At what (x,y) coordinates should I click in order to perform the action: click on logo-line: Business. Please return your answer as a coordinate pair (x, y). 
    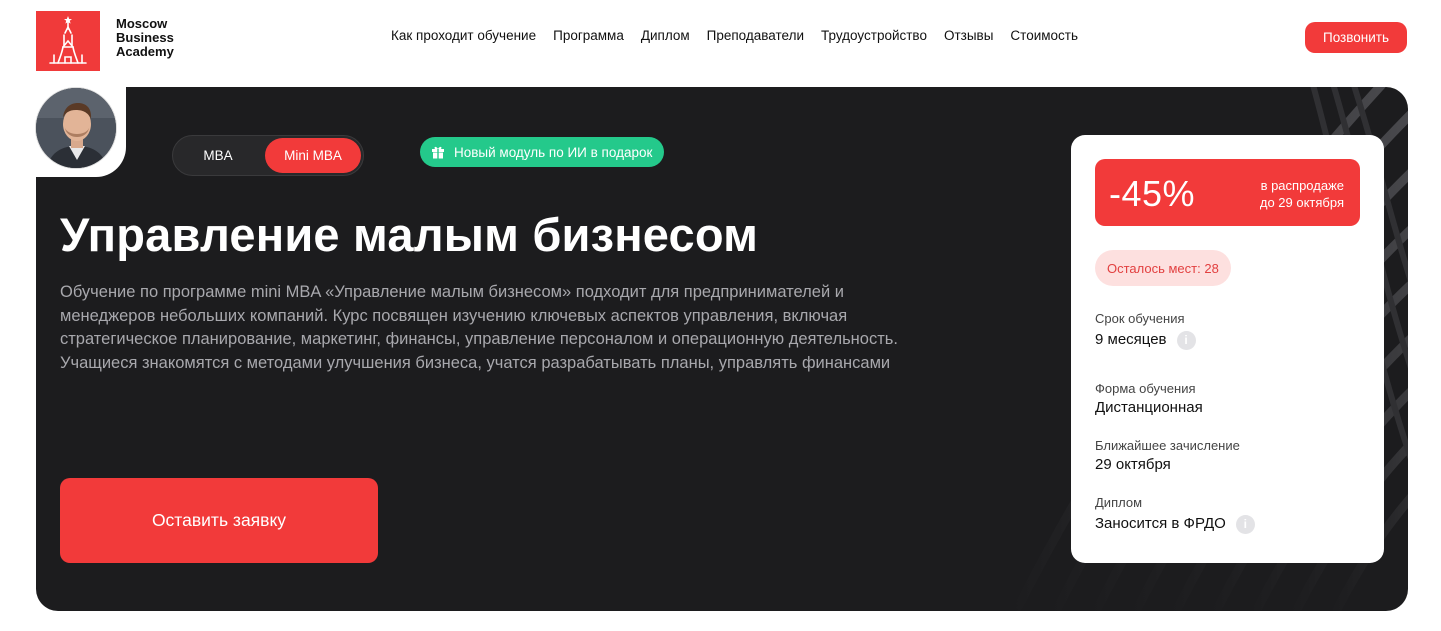
    Looking at the image, I should click on (145, 37).